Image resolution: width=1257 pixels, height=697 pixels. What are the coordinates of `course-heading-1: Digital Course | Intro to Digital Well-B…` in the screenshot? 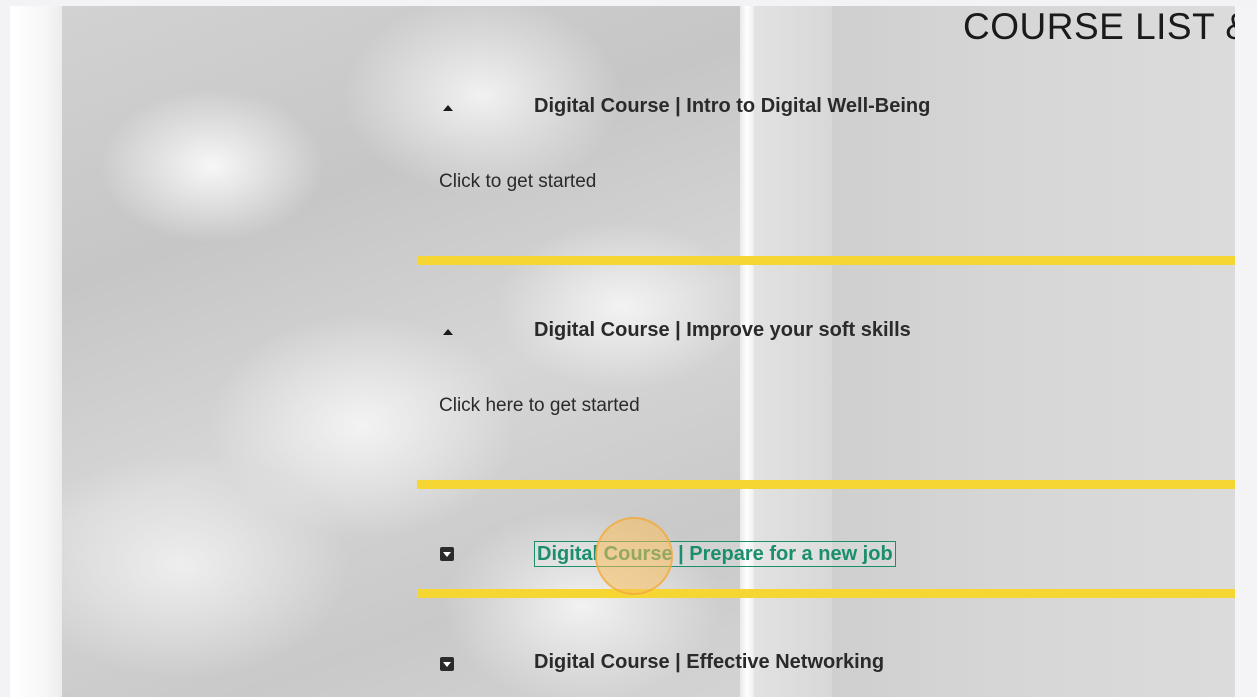 It's located at (732, 106).